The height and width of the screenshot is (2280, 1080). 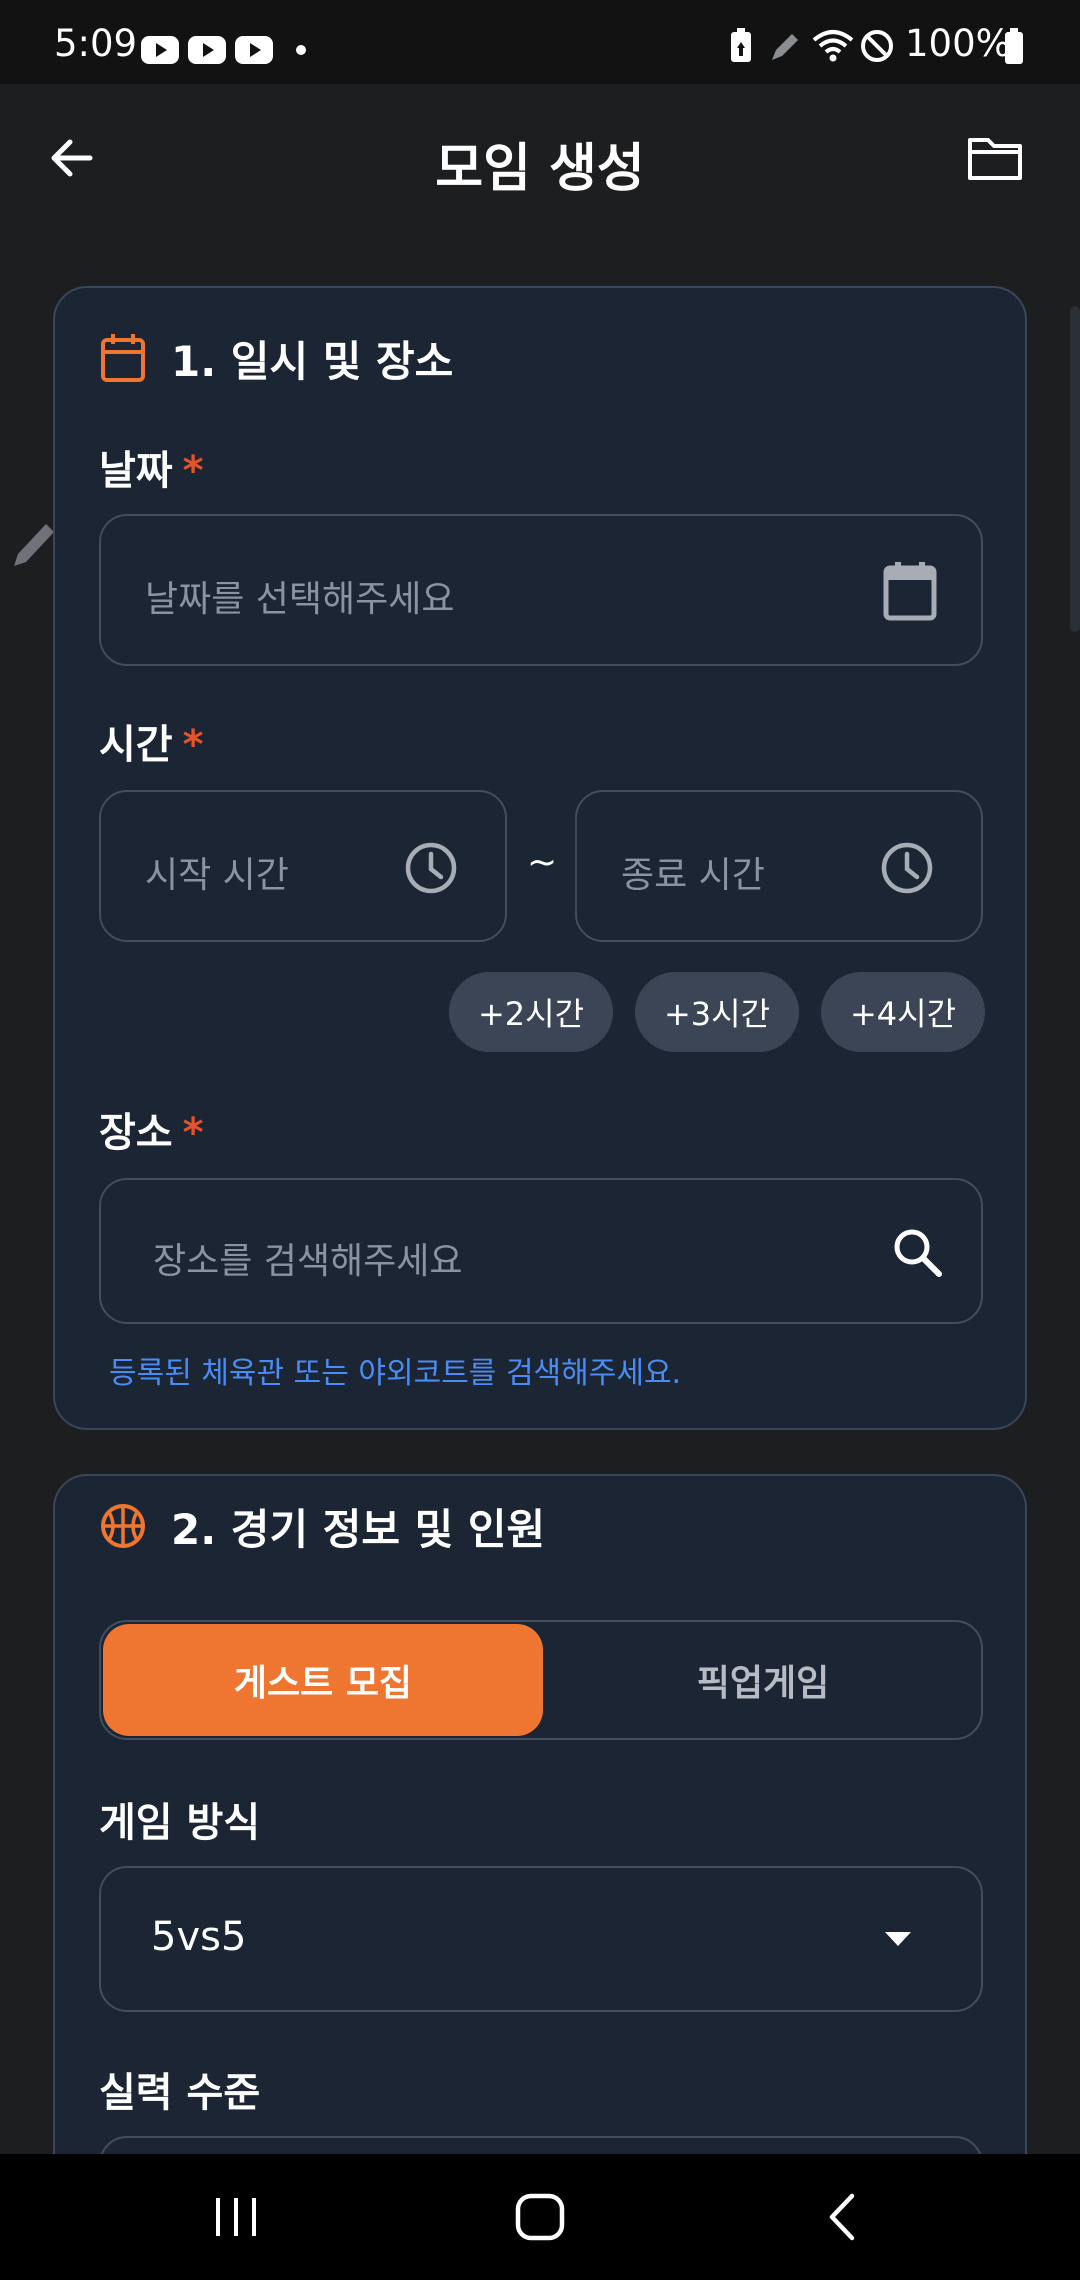 I want to click on section2-header: 2. 경기 정보 및 인원, so click(x=322, y=1526).